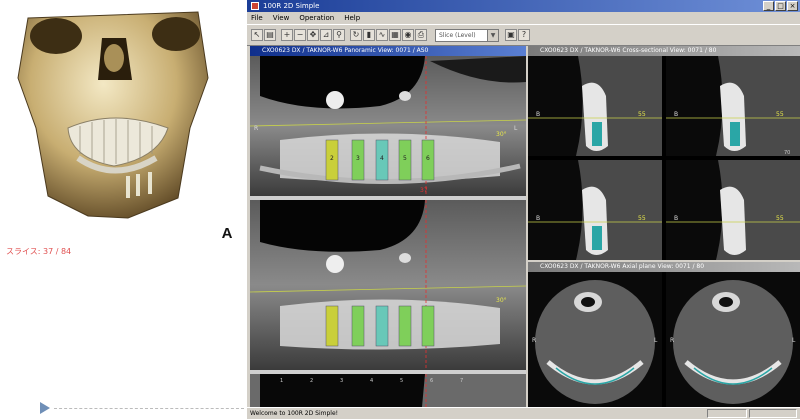 The height and width of the screenshot is (420, 800). What do you see at coordinates (332, 158) in the screenshot?
I see `implant-label-1: 2` at bounding box center [332, 158].